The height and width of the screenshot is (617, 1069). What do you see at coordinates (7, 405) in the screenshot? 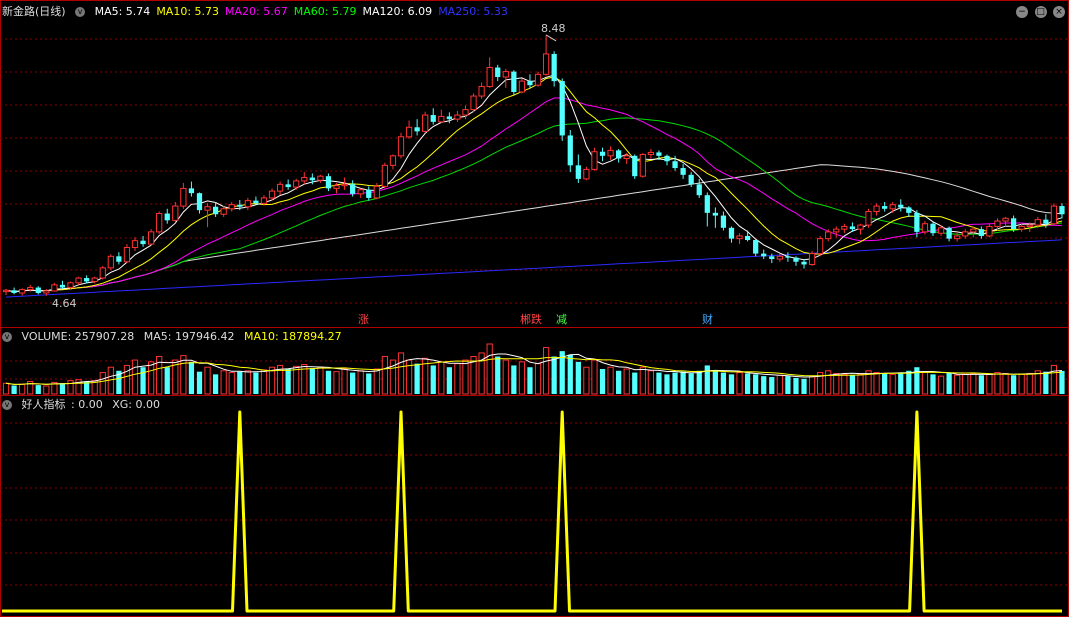
I see `indicator-settings-icon: v` at bounding box center [7, 405].